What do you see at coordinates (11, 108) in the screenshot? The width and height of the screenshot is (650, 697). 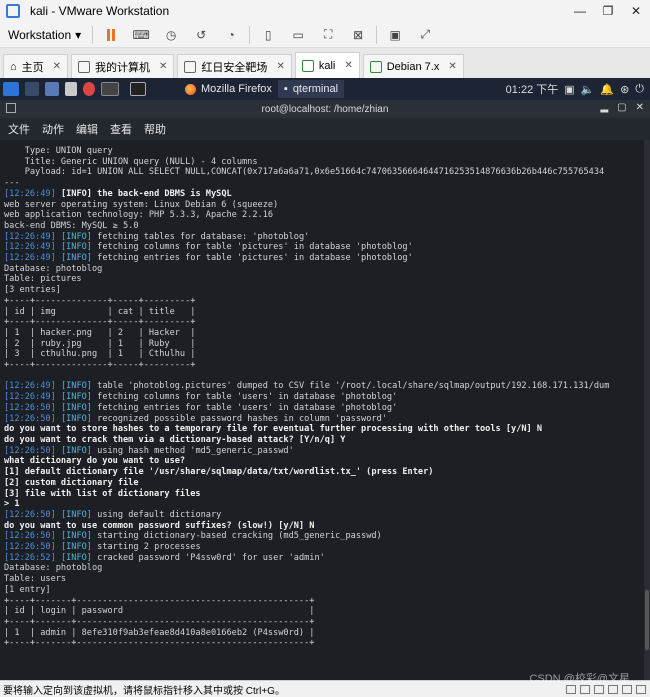 I see `terminal-window-icon` at bounding box center [11, 108].